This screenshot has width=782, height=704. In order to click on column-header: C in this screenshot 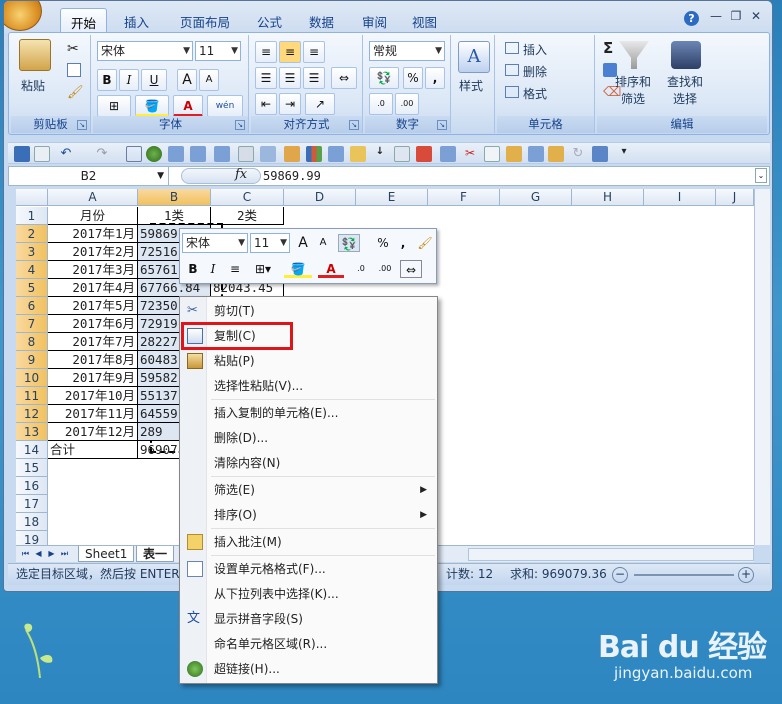, I will do `click(247, 197)`.